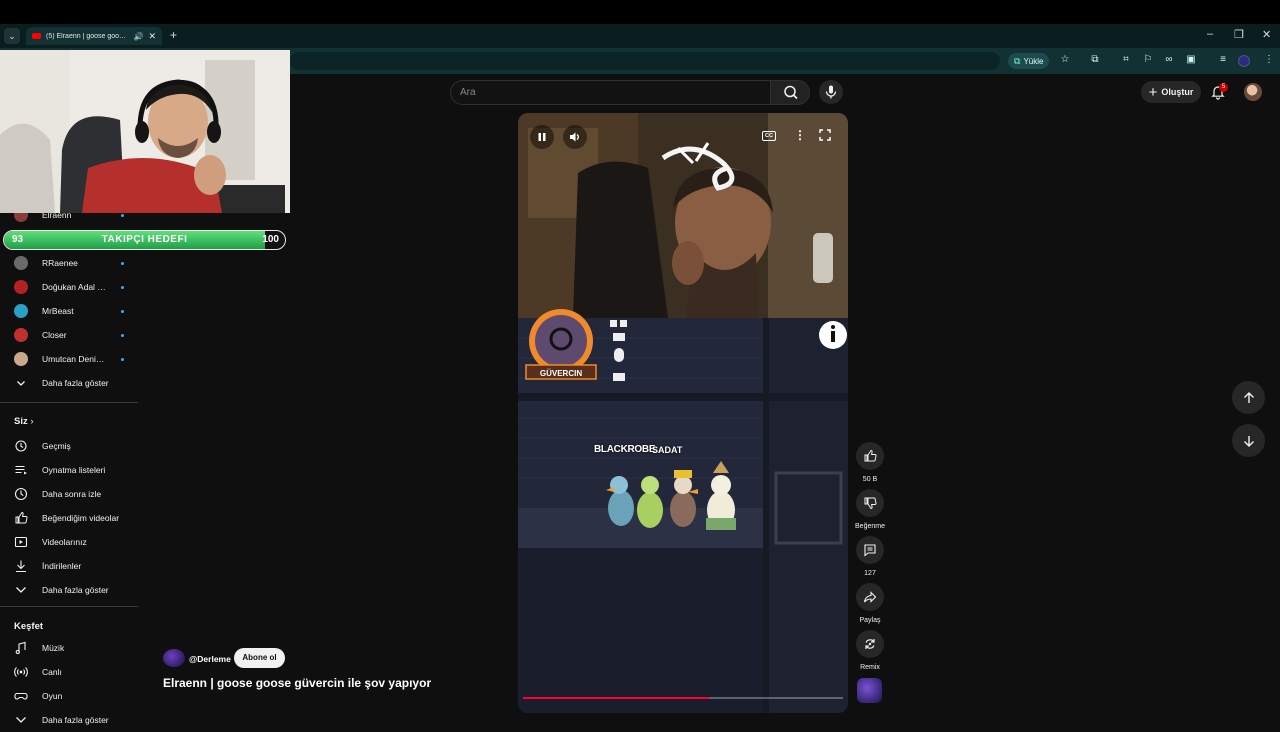 The image size is (1280, 732). I want to click on sidebar-item-you: Daha sonra izle, so click(69, 494).